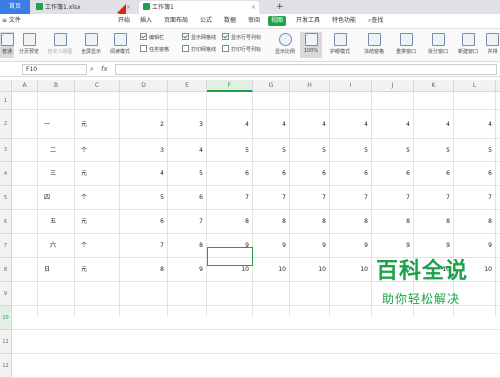  I want to click on column-header-d: D, so click(144, 86).